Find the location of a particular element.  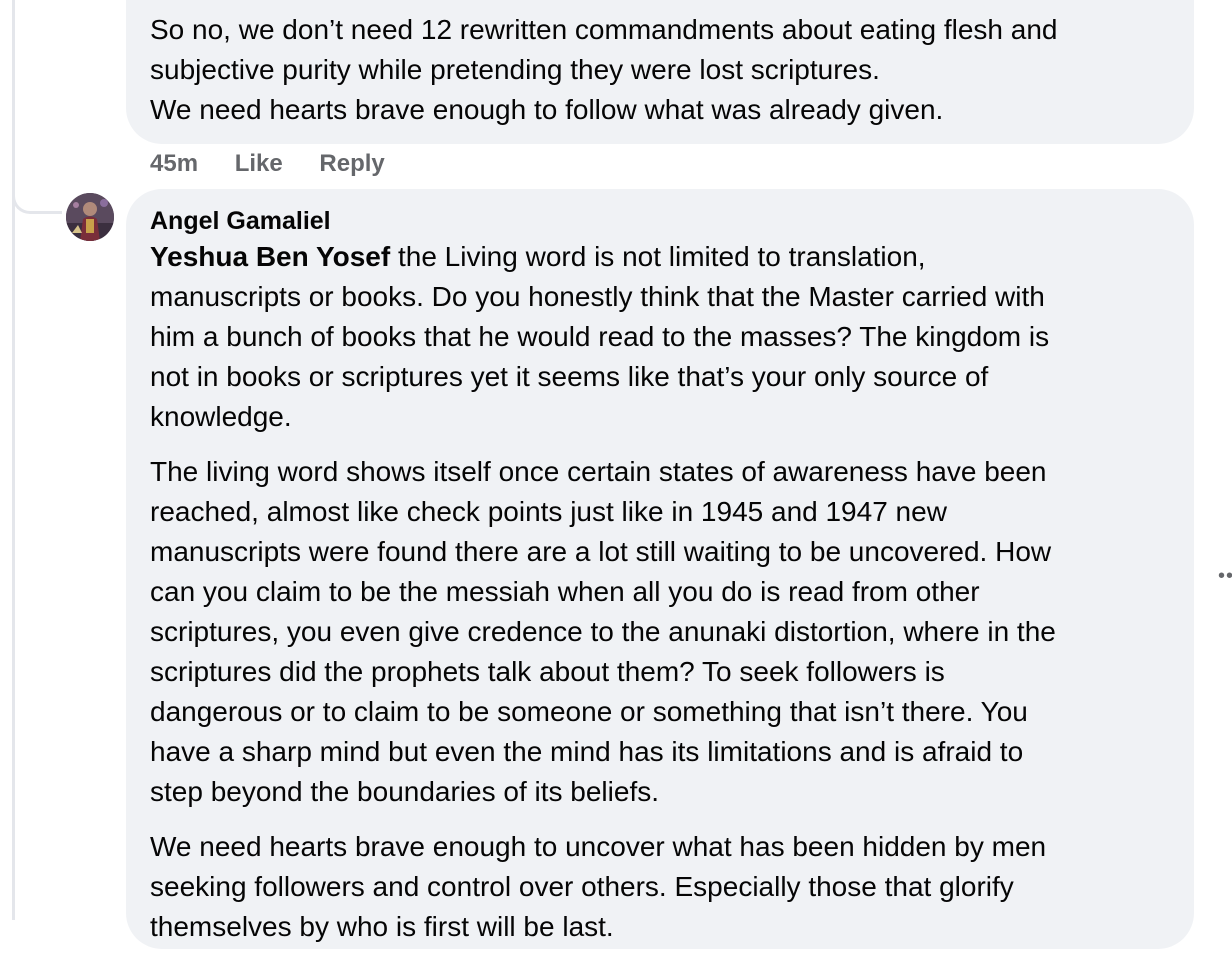

user-avatar-image is located at coordinates (90, 217).